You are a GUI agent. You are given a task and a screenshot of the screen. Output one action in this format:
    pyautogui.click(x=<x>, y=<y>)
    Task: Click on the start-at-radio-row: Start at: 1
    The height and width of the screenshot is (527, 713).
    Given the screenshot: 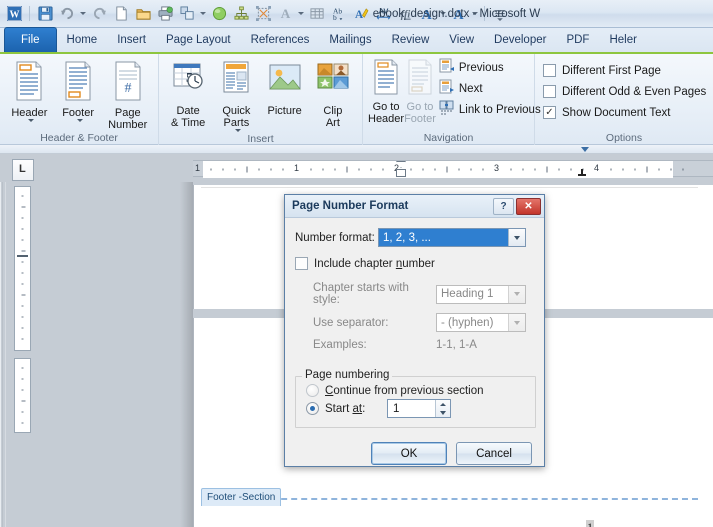 What is the action you would take?
    pyautogui.click(x=420, y=408)
    